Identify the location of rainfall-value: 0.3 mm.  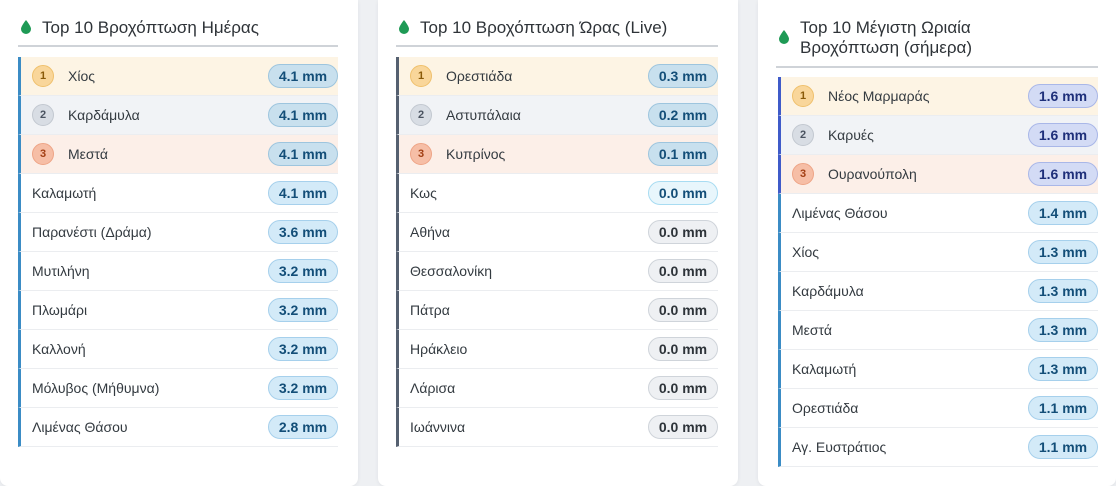
(683, 76).